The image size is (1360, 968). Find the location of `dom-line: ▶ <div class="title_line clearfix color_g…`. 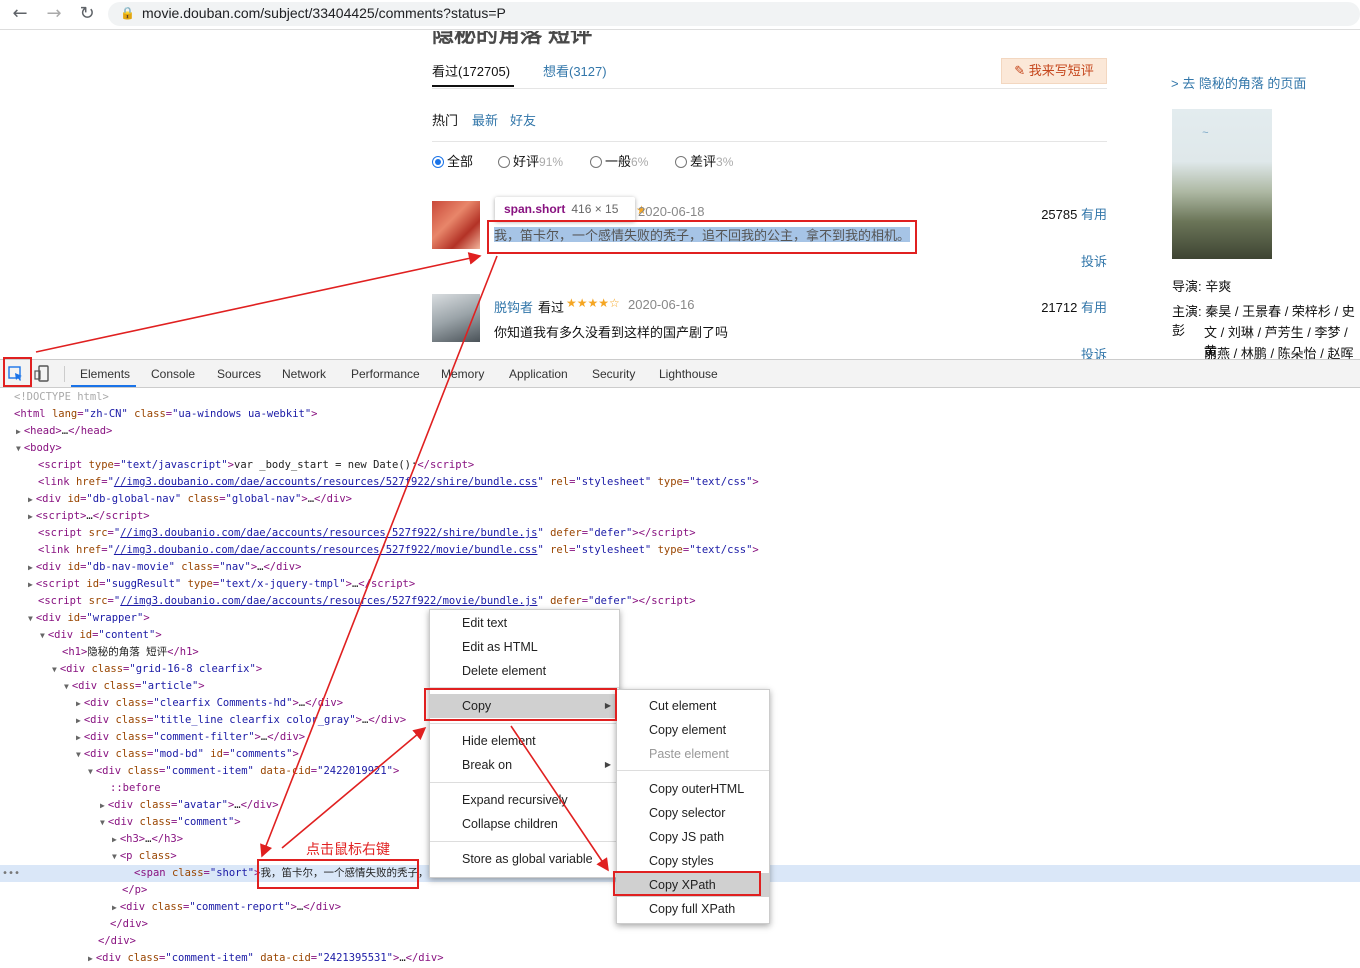

dom-line: ▶ <div class="title_line clearfix color_g… is located at coordinates (241, 720).